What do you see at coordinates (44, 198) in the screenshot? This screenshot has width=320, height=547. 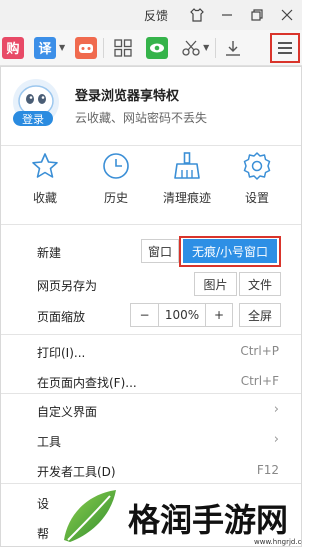 I see `quick-favorites-label: 收藏` at bounding box center [44, 198].